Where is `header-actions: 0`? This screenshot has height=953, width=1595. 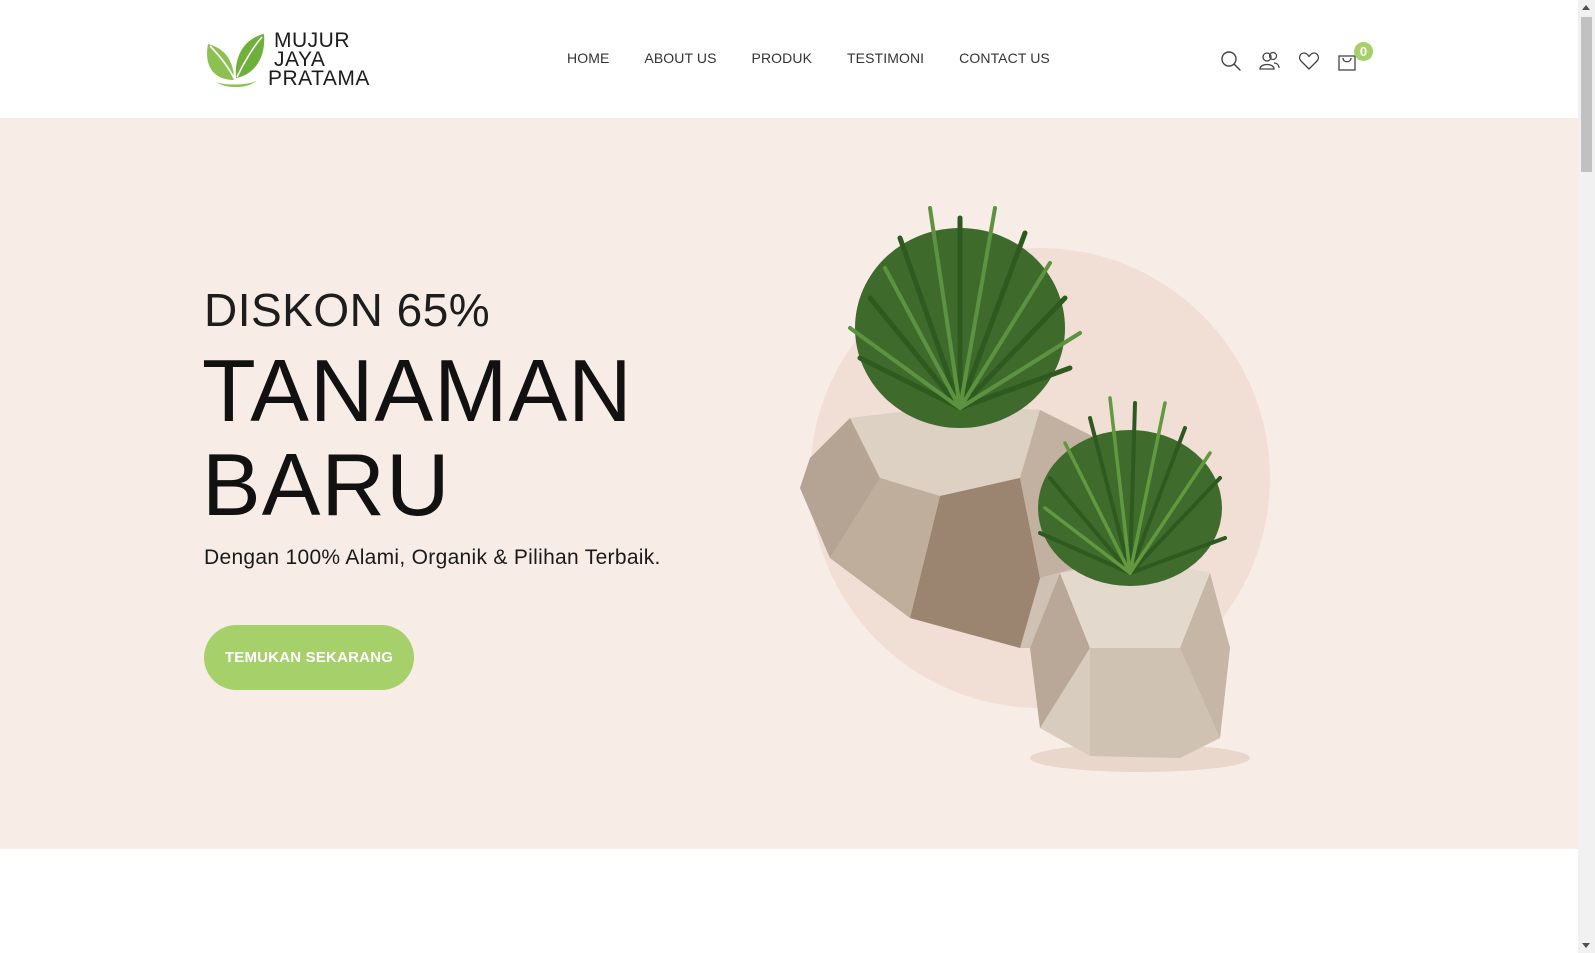
header-actions: 0 is located at coordinates (1296, 59).